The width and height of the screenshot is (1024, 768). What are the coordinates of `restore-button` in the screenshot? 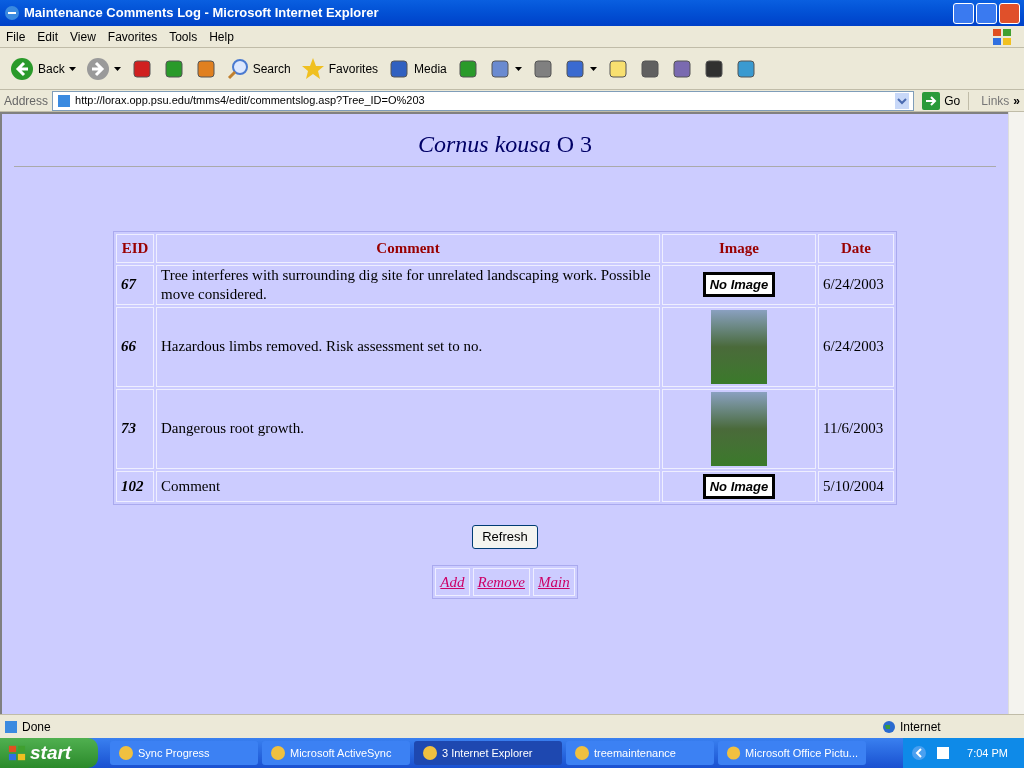 It's located at (986, 13).